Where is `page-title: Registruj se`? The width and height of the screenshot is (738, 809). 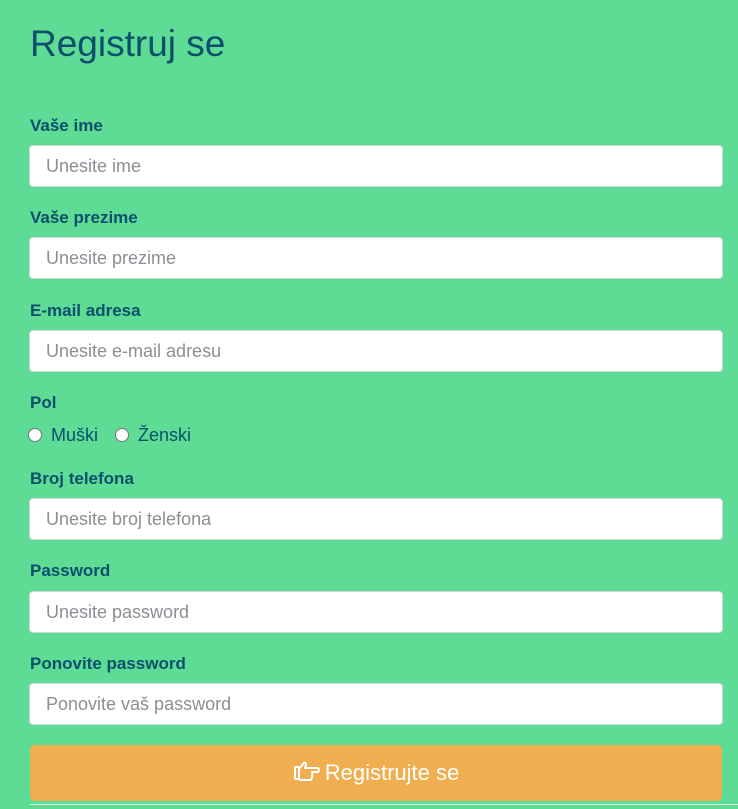
page-title: Registruj se is located at coordinates (128, 43).